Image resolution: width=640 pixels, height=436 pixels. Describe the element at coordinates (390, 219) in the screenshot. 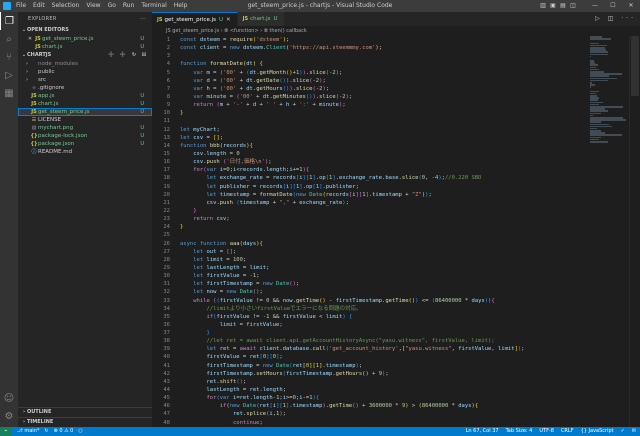

I see `code-line: return csv;` at that location.